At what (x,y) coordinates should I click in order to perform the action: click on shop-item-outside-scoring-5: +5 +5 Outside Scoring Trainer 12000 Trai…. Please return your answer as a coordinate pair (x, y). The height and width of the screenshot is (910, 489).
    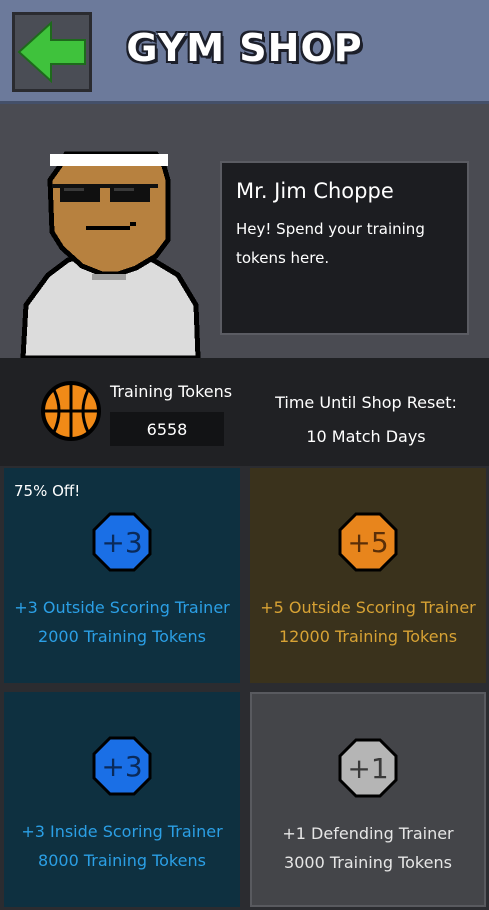
    Looking at the image, I should click on (368, 575).